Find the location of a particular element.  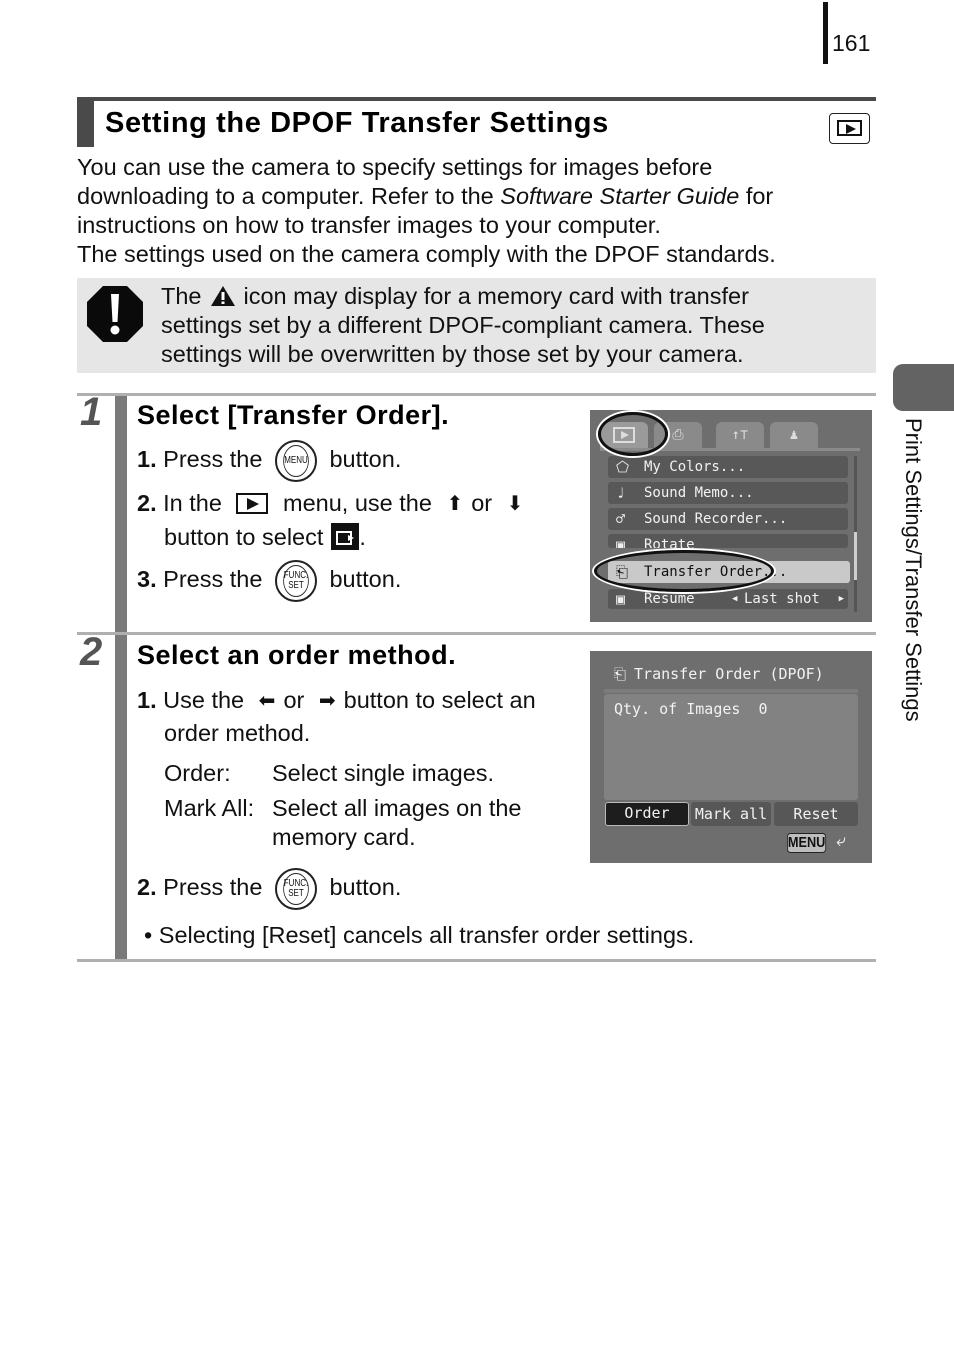

reset-button: Reset is located at coordinates (816, 814).